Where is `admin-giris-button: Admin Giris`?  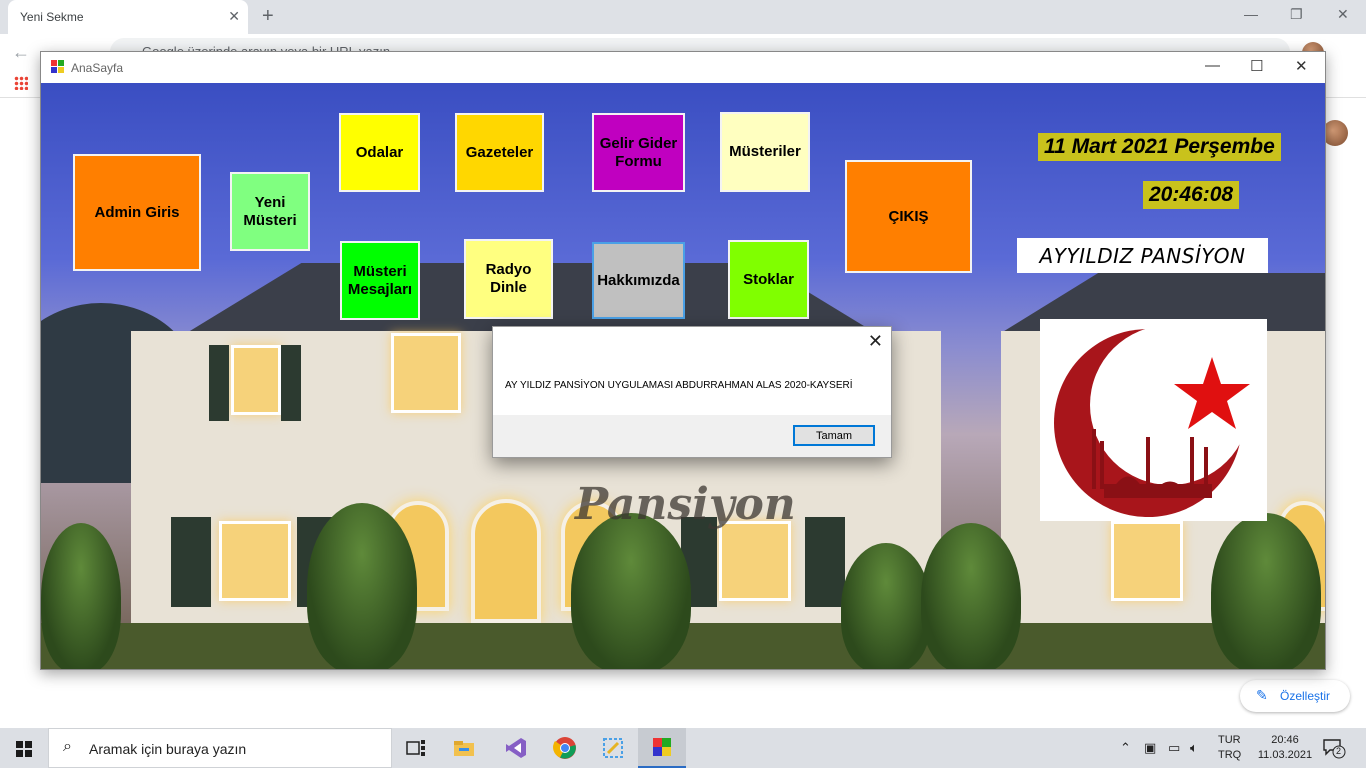 admin-giris-button: Admin Giris is located at coordinates (137, 212).